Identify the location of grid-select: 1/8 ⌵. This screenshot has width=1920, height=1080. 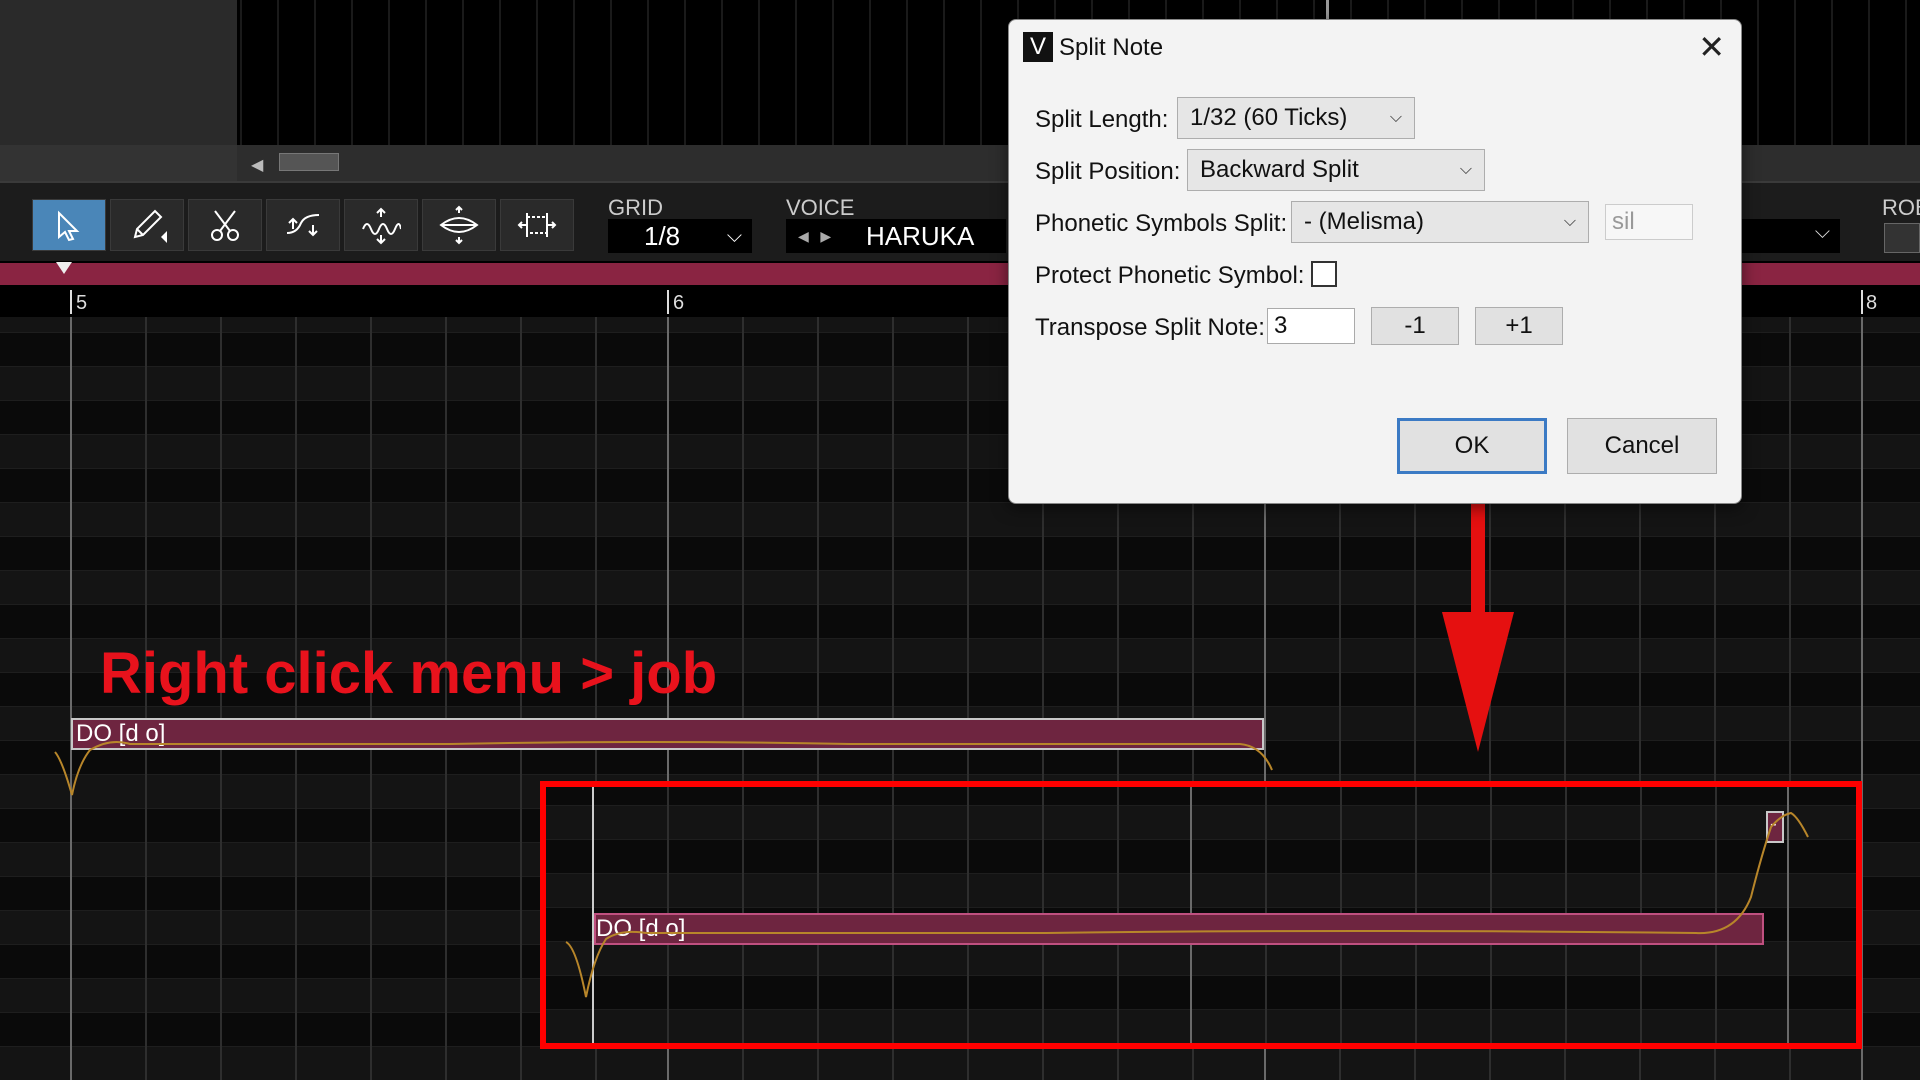
(680, 236).